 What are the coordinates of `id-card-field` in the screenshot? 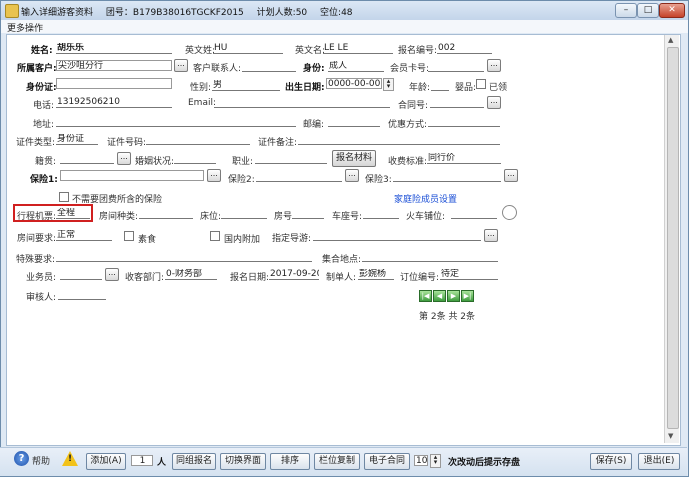 It's located at (114, 83).